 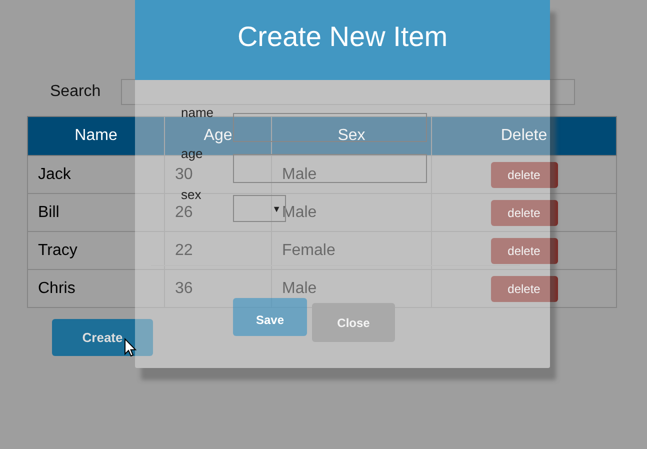 What do you see at coordinates (96, 213) in the screenshot?
I see `table-cell: Bill` at bounding box center [96, 213].